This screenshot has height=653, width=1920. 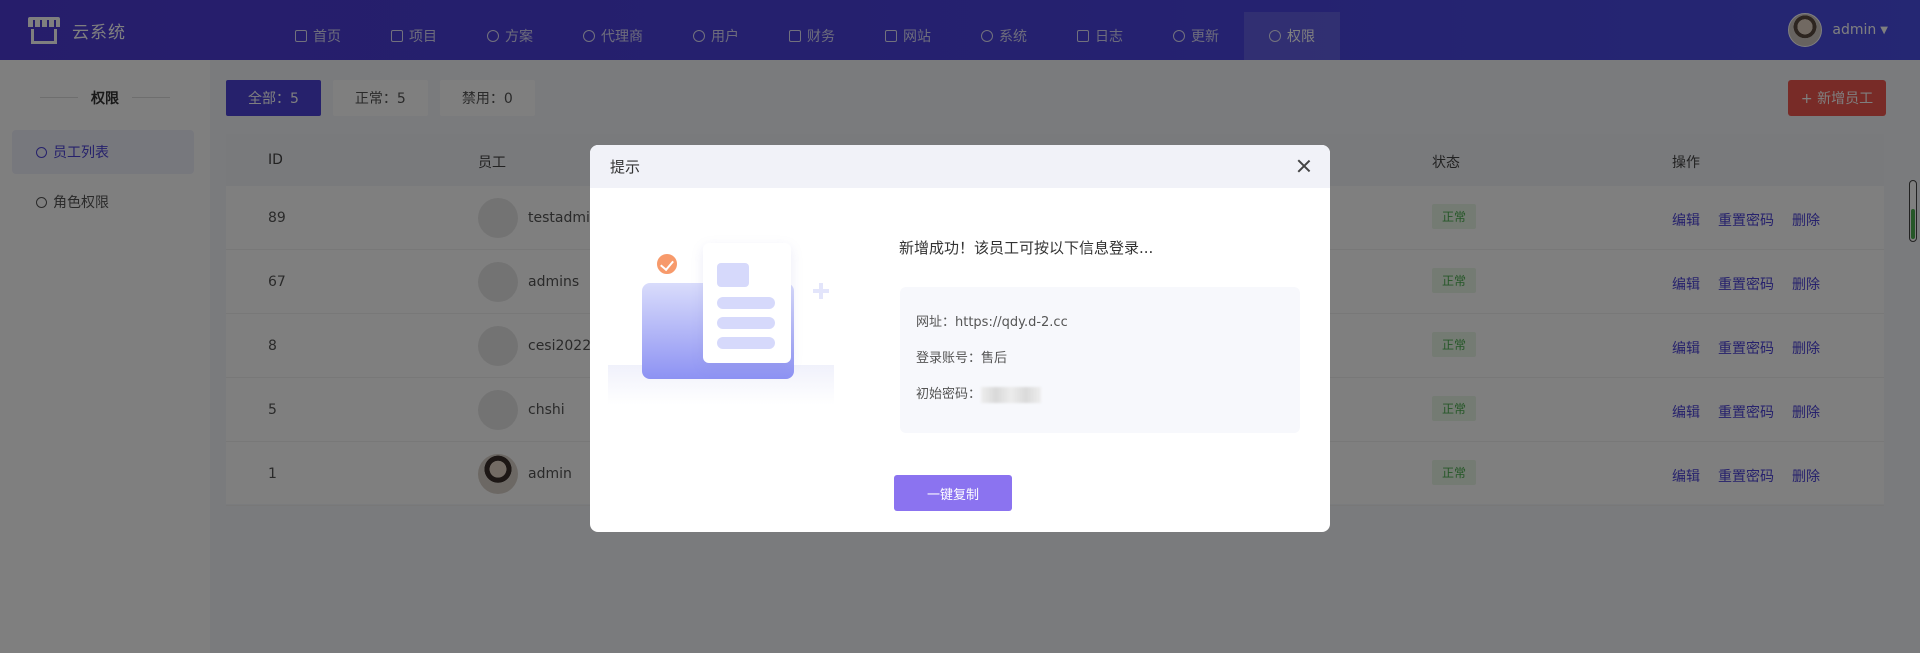 What do you see at coordinates (625, 167) in the screenshot?
I see `dialog-title: 提示` at bounding box center [625, 167].